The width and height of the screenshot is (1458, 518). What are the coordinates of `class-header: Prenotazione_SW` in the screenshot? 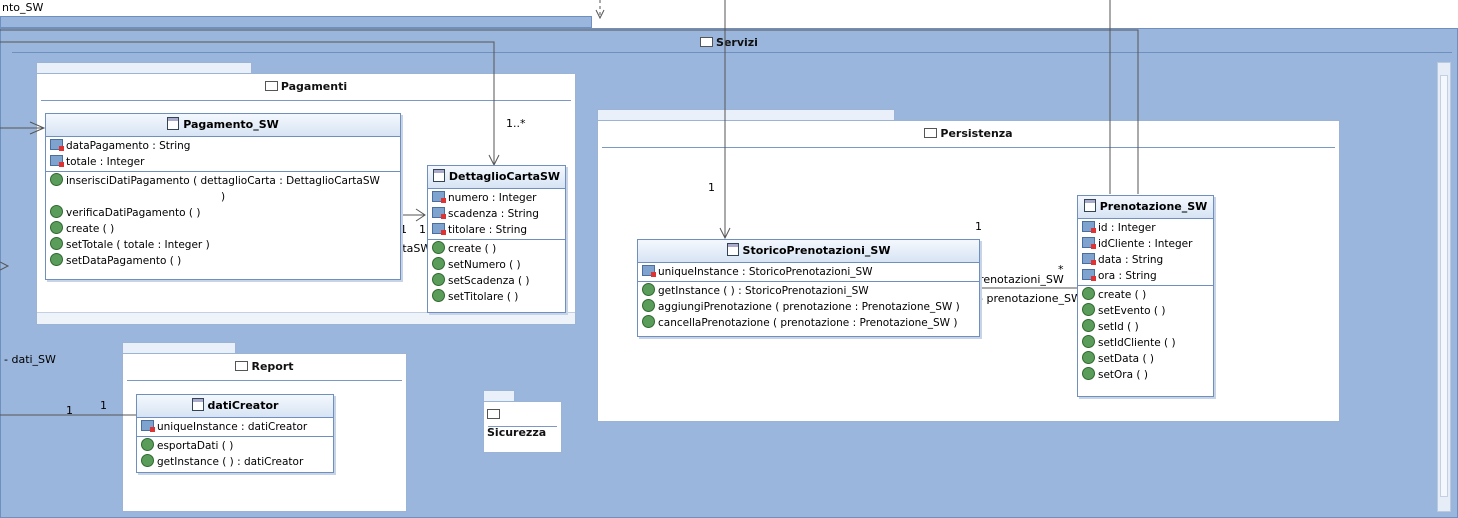 It's located at (1145, 207).